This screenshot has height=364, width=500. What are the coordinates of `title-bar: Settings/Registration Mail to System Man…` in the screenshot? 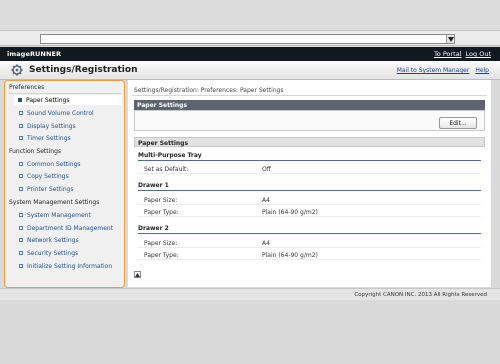 It's located at (250, 70).